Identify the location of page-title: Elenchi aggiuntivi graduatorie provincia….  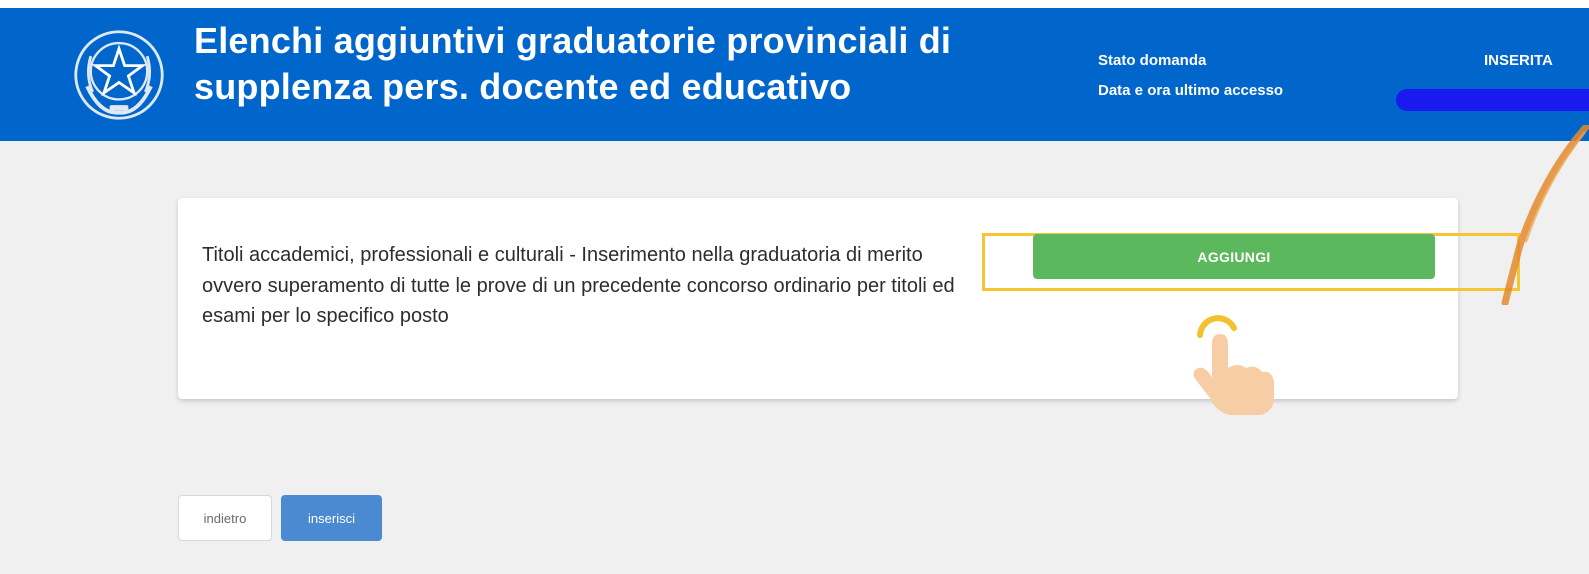
(573, 63).